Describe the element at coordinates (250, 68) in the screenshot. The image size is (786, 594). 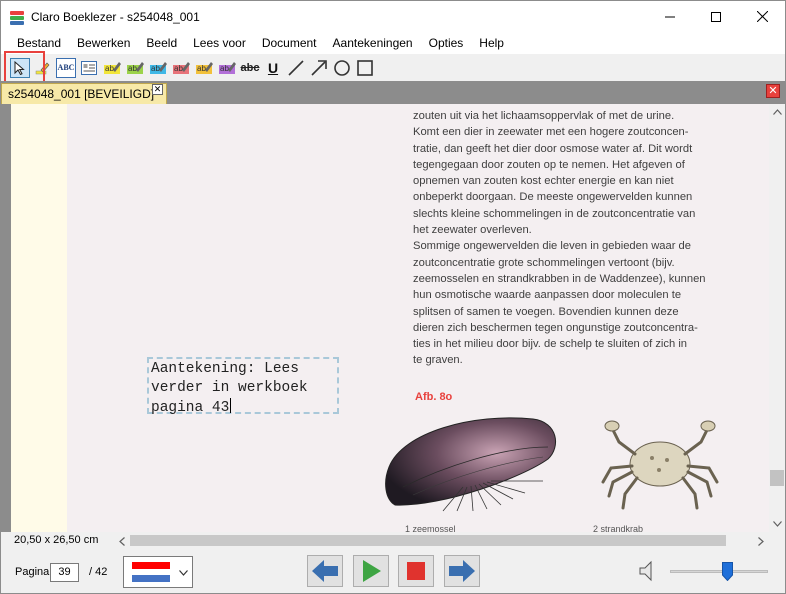
I see `strikethrough-button: abc` at that location.